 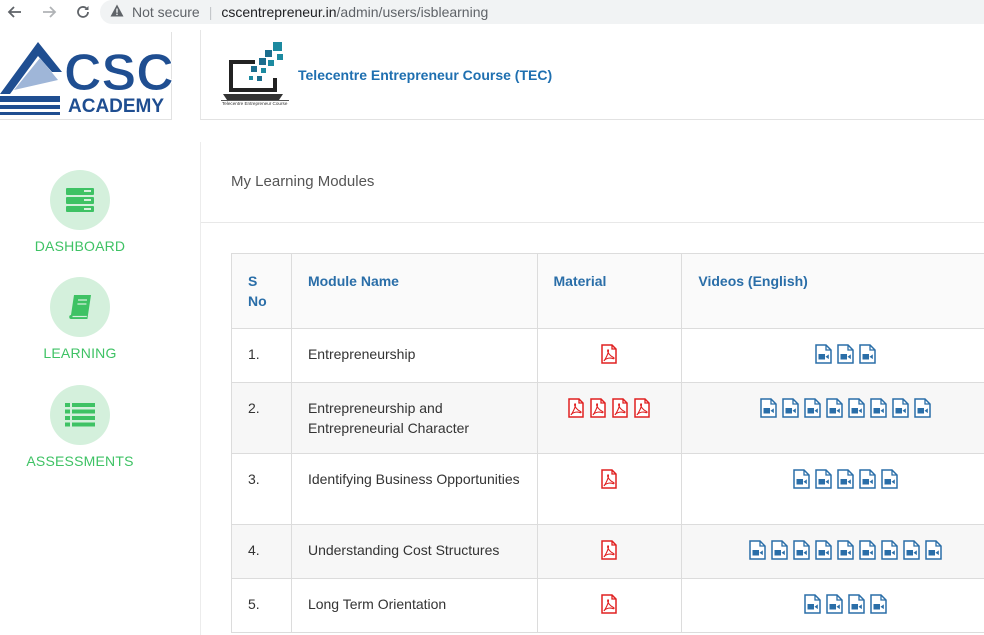 I want to click on cell-sno: 3., so click(x=261, y=489).